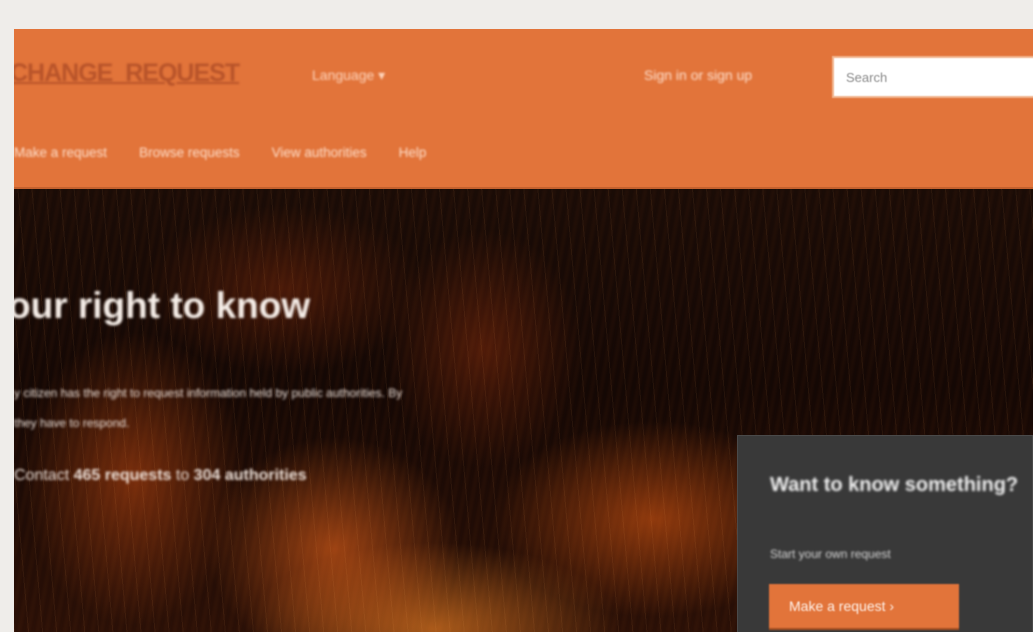 This screenshot has height=632, width=1033. Describe the element at coordinates (44, 475) in the screenshot. I see `stats-prefix: Contact` at that location.